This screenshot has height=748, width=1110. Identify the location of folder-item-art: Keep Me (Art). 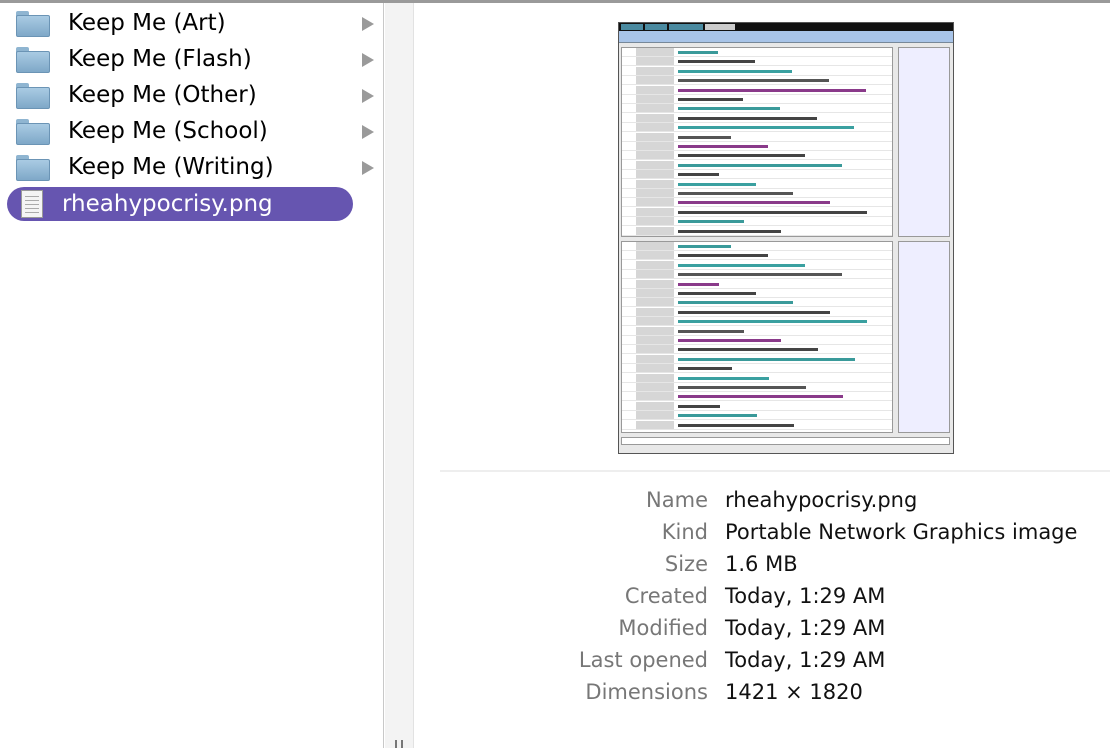
(180, 23).